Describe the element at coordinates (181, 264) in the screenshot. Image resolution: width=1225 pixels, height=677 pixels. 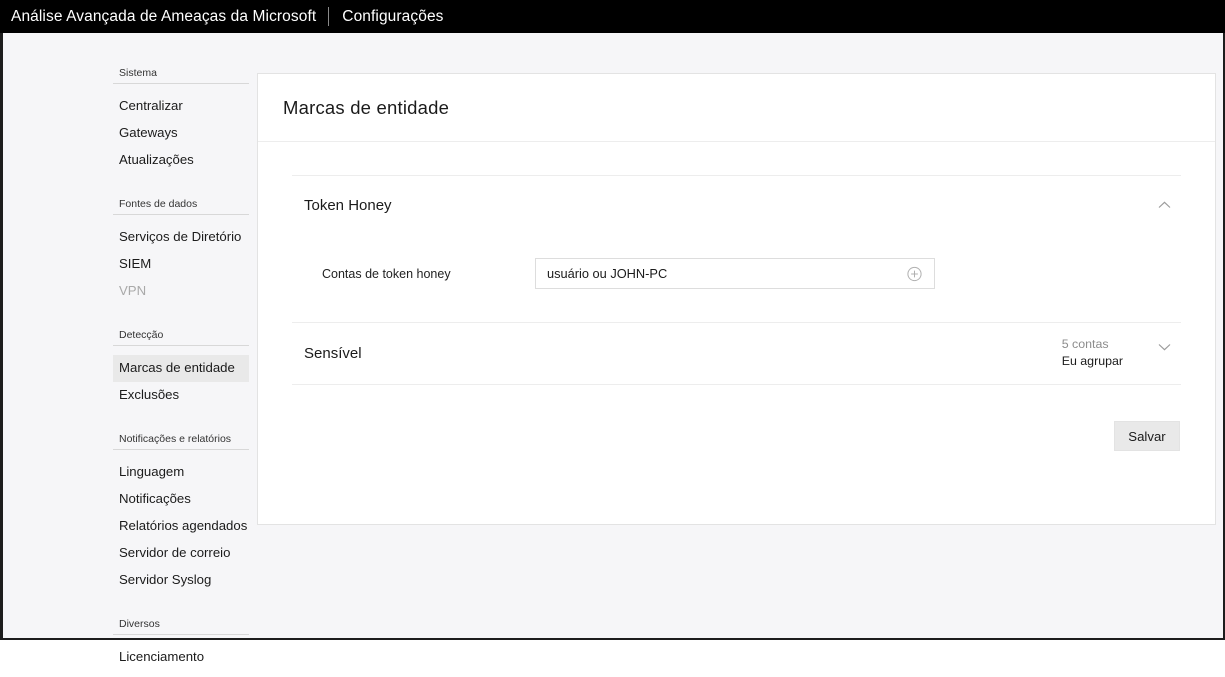
I see `sidebar-item-siem: SIEM` at that location.